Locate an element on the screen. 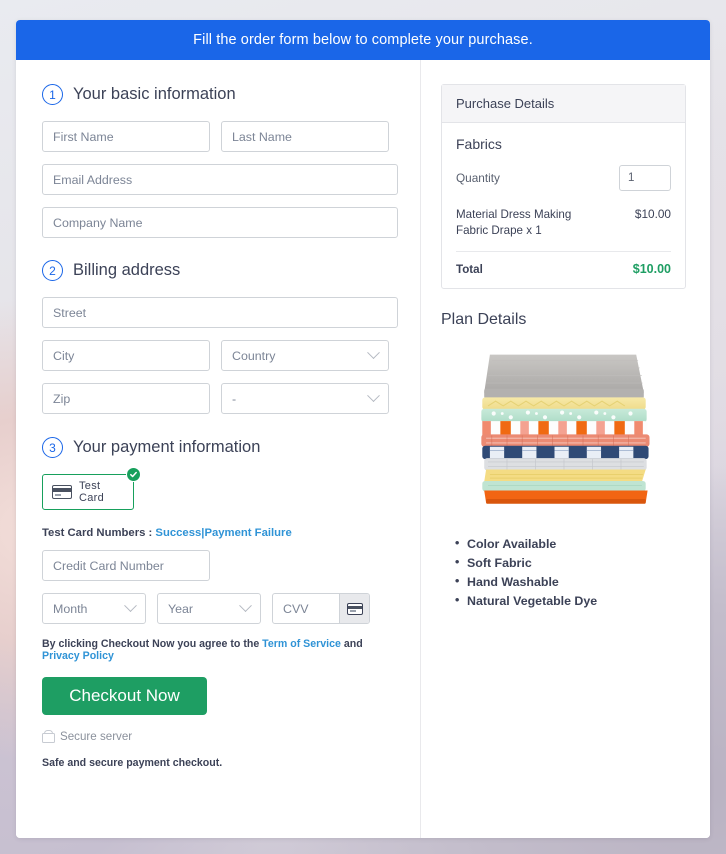 This screenshot has width=726, height=854. stacked-folded-fabrics-image is located at coordinates (564, 429).